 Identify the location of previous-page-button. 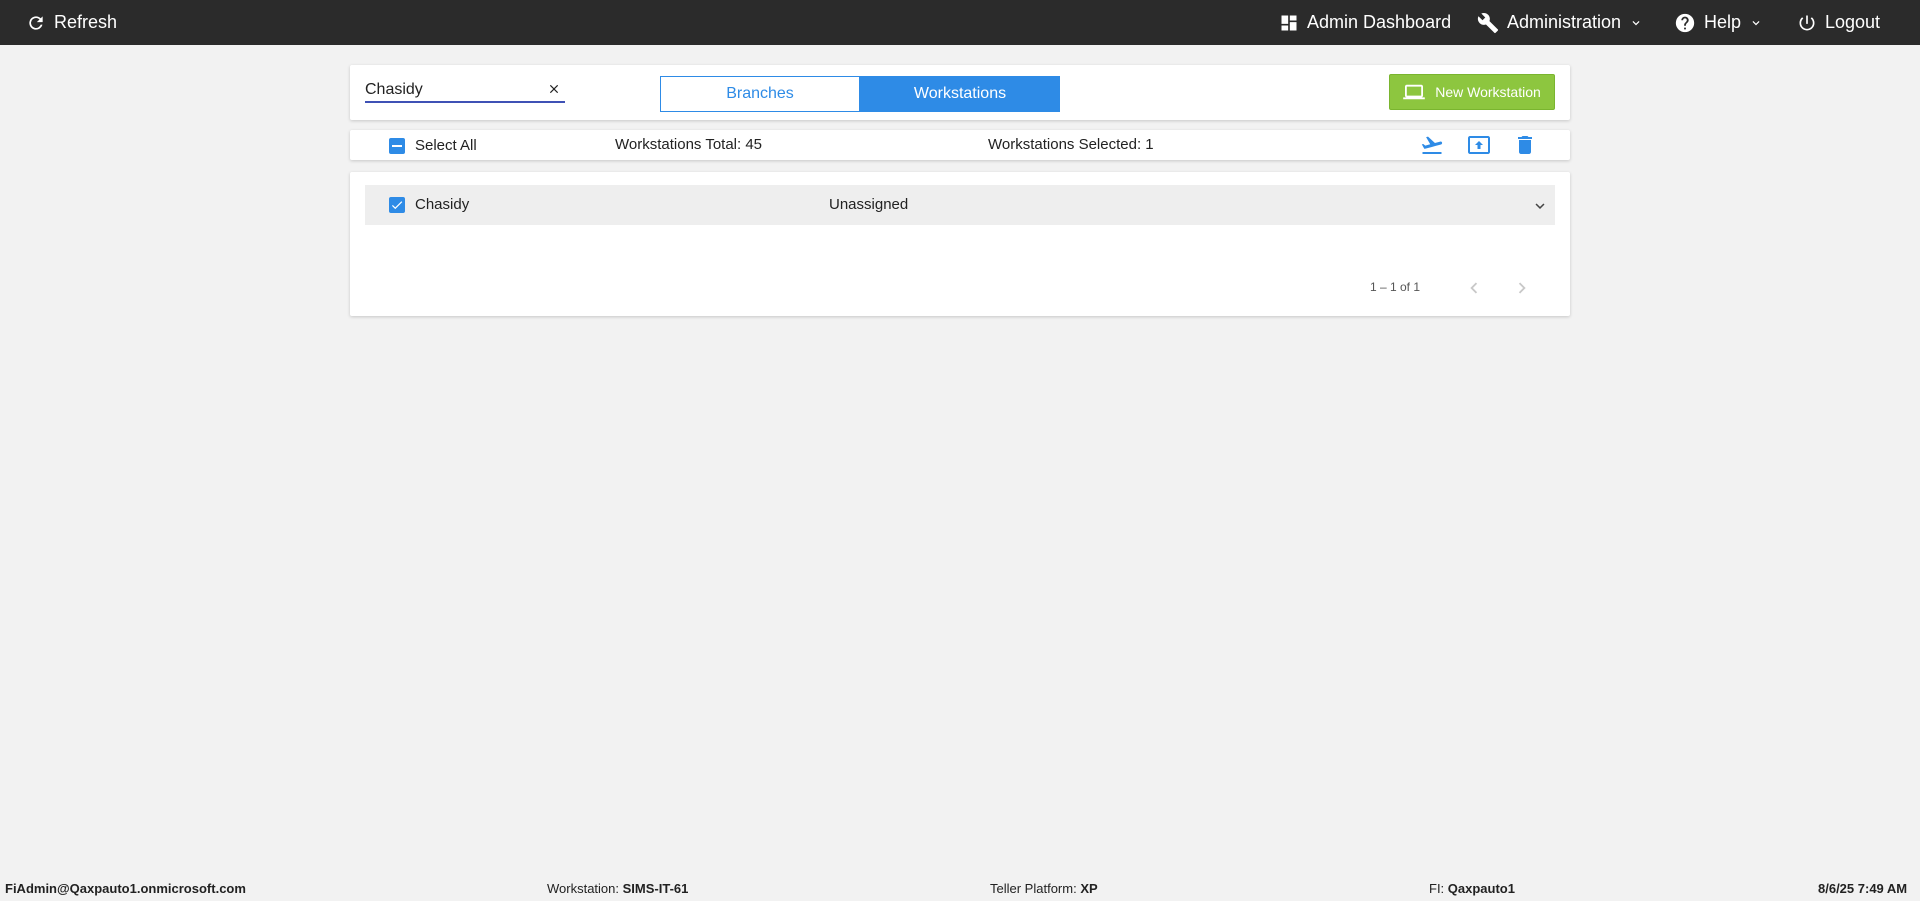
(1474, 288).